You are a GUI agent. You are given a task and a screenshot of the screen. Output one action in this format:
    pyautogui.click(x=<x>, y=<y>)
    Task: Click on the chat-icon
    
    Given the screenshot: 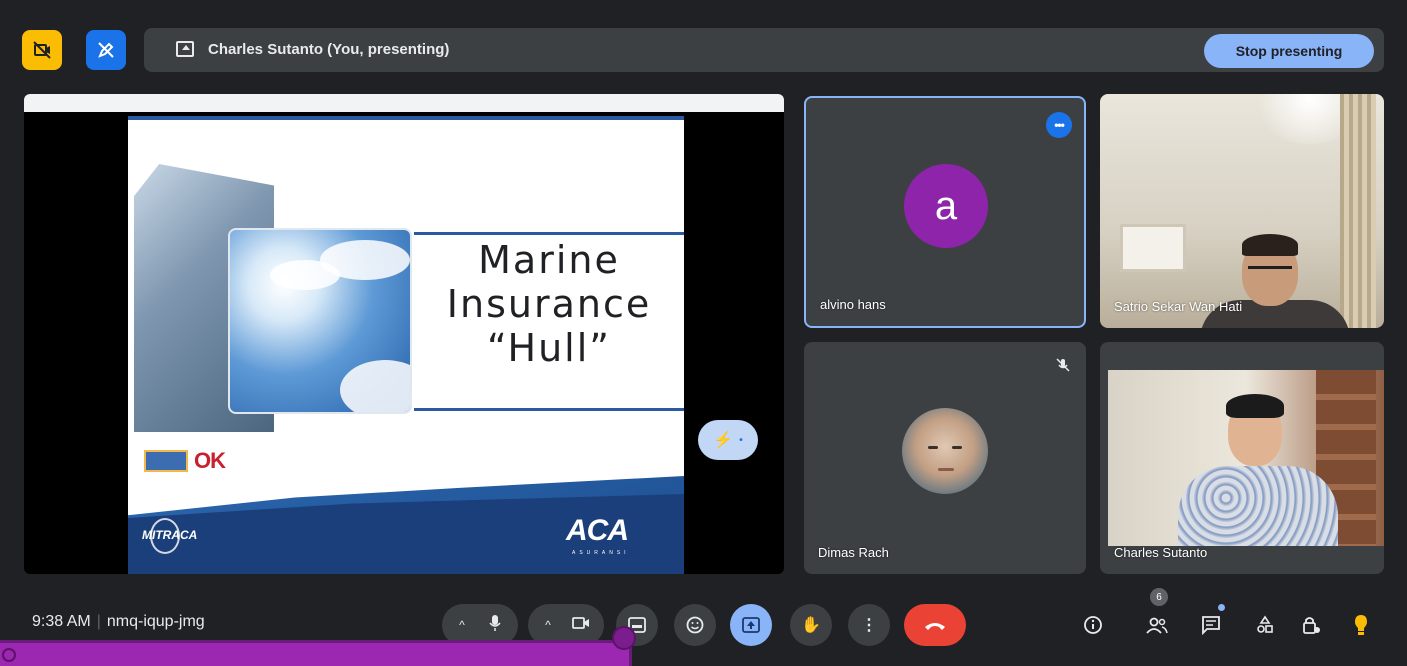 What is the action you would take?
    pyautogui.click(x=1211, y=625)
    